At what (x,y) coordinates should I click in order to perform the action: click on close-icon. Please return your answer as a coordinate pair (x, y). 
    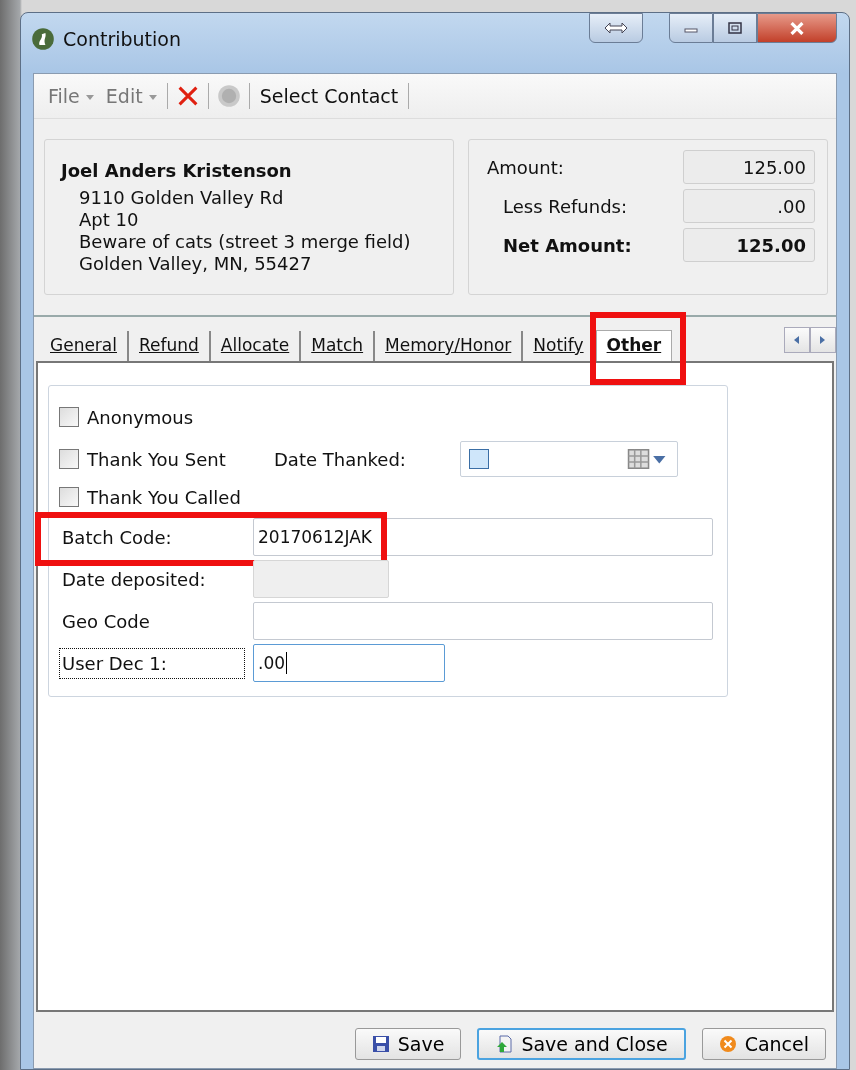
    Looking at the image, I should click on (797, 28).